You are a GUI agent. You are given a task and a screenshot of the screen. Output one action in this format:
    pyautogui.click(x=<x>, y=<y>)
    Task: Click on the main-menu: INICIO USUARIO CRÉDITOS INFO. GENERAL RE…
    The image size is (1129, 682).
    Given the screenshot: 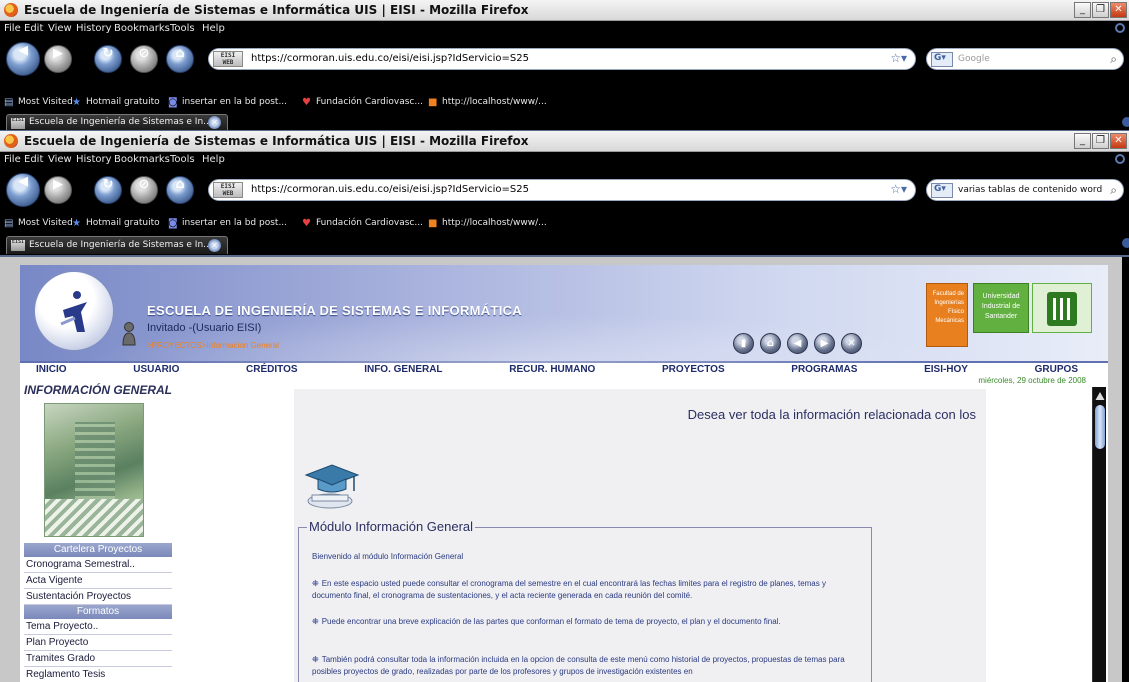 What is the action you would take?
    pyautogui.click(x=564, y=370)
    